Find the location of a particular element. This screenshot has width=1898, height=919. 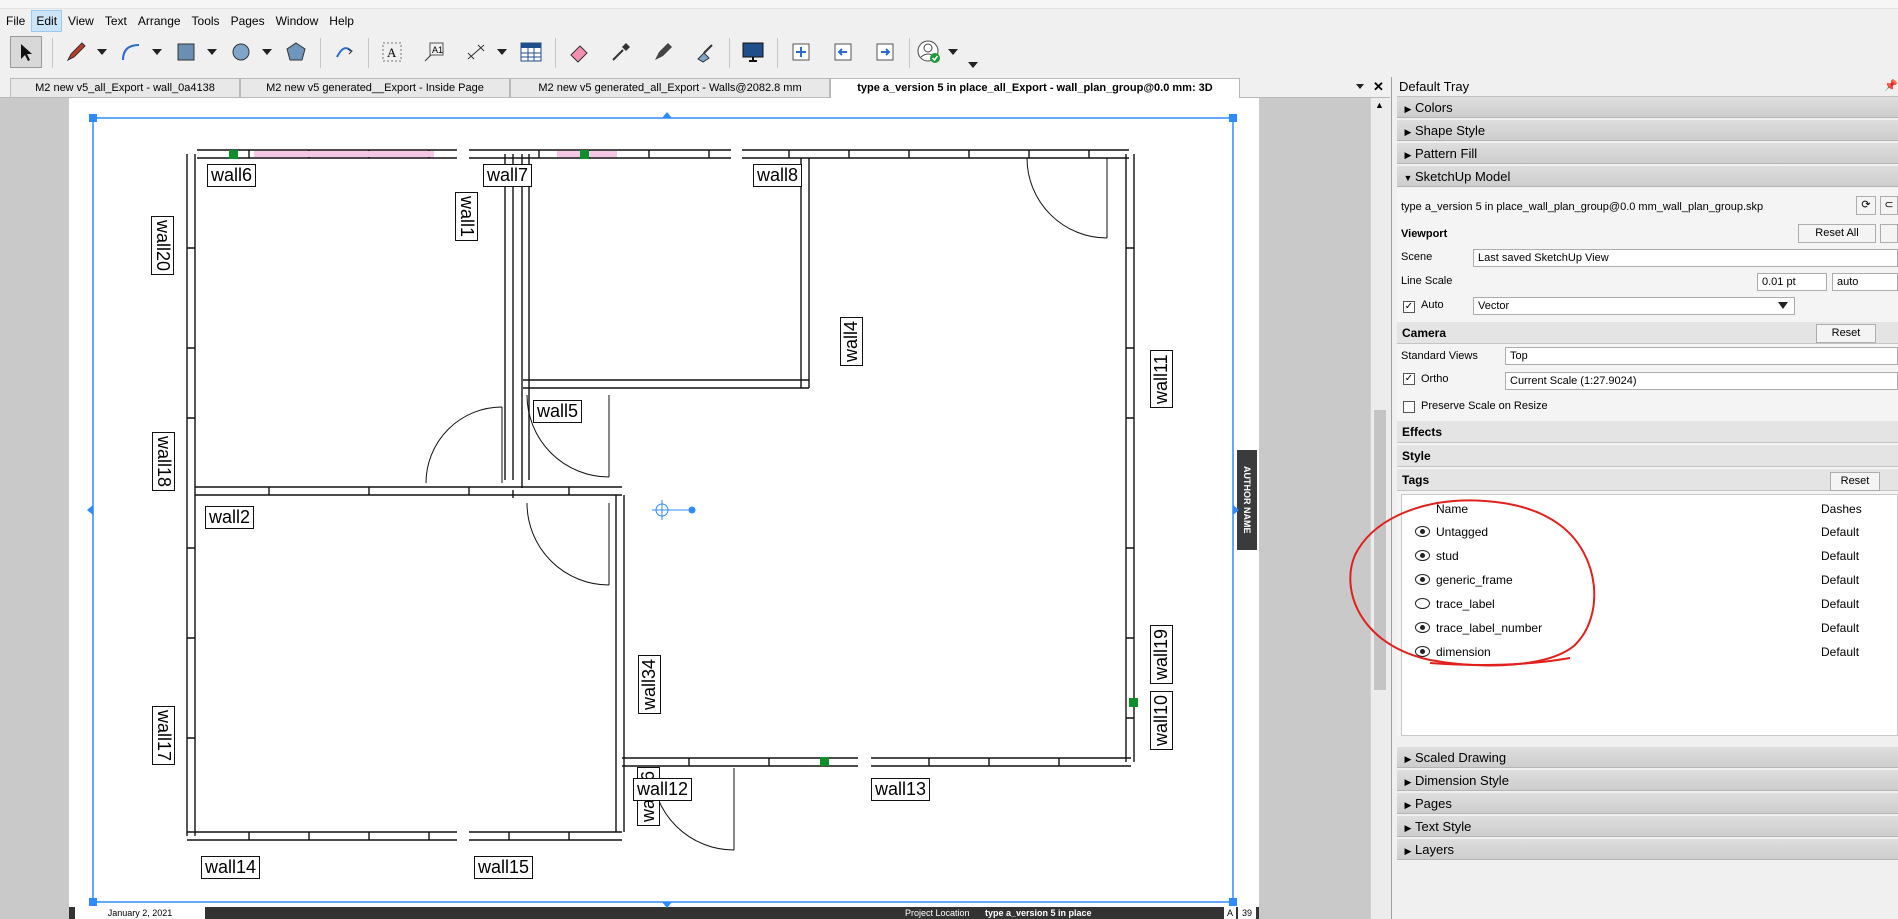

polygon-tool-button is located at coordinates (296, 52).